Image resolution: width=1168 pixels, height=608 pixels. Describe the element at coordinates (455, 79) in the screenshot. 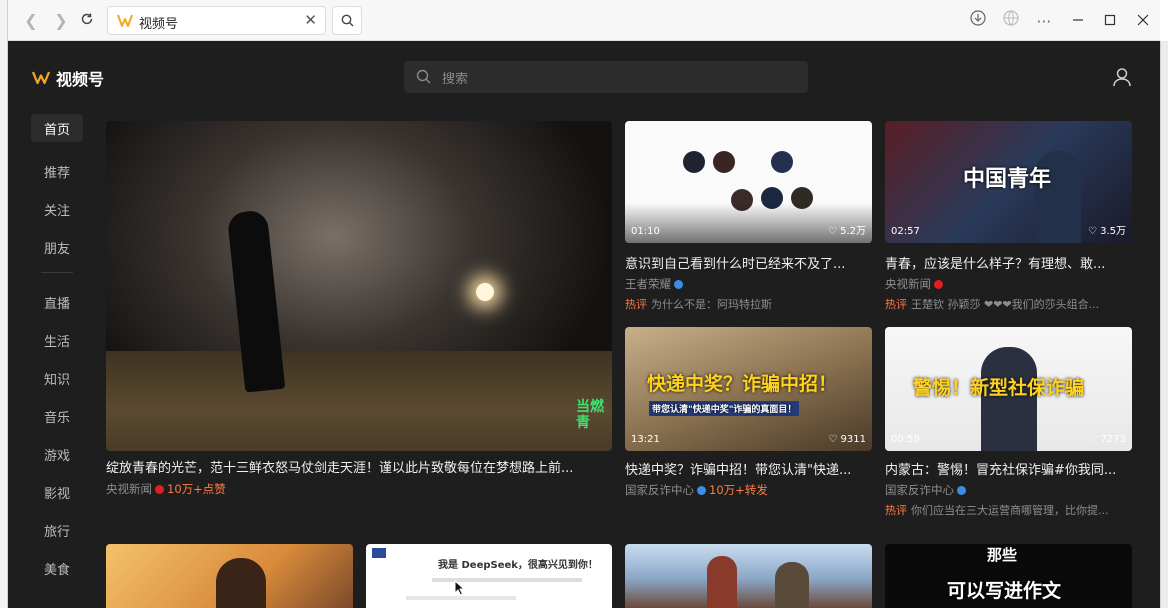

I see `search-placeholder: 搜索` at that location.